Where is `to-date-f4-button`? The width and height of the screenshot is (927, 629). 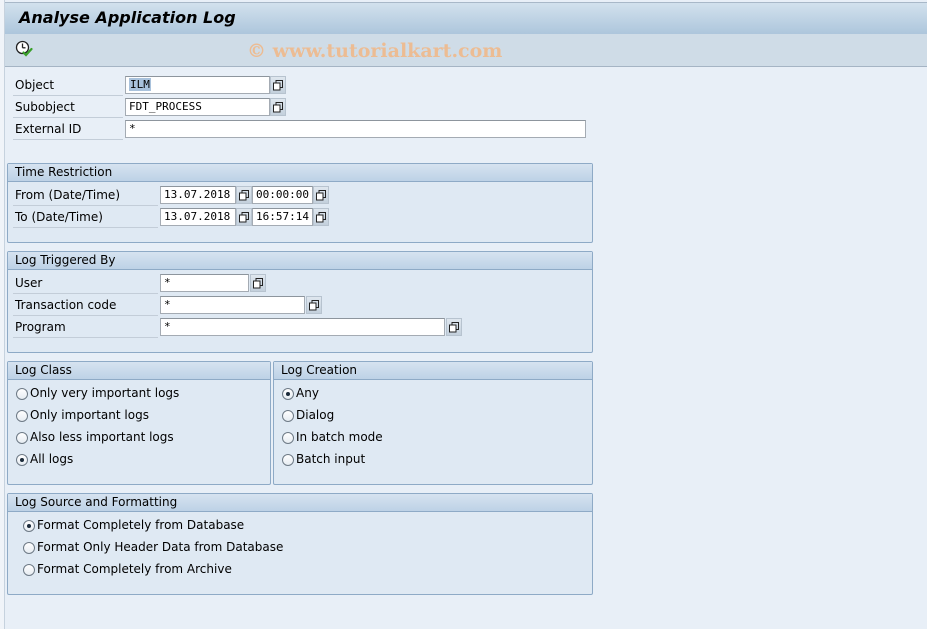 to-date-f4-button is located at coordinates (244, 217).